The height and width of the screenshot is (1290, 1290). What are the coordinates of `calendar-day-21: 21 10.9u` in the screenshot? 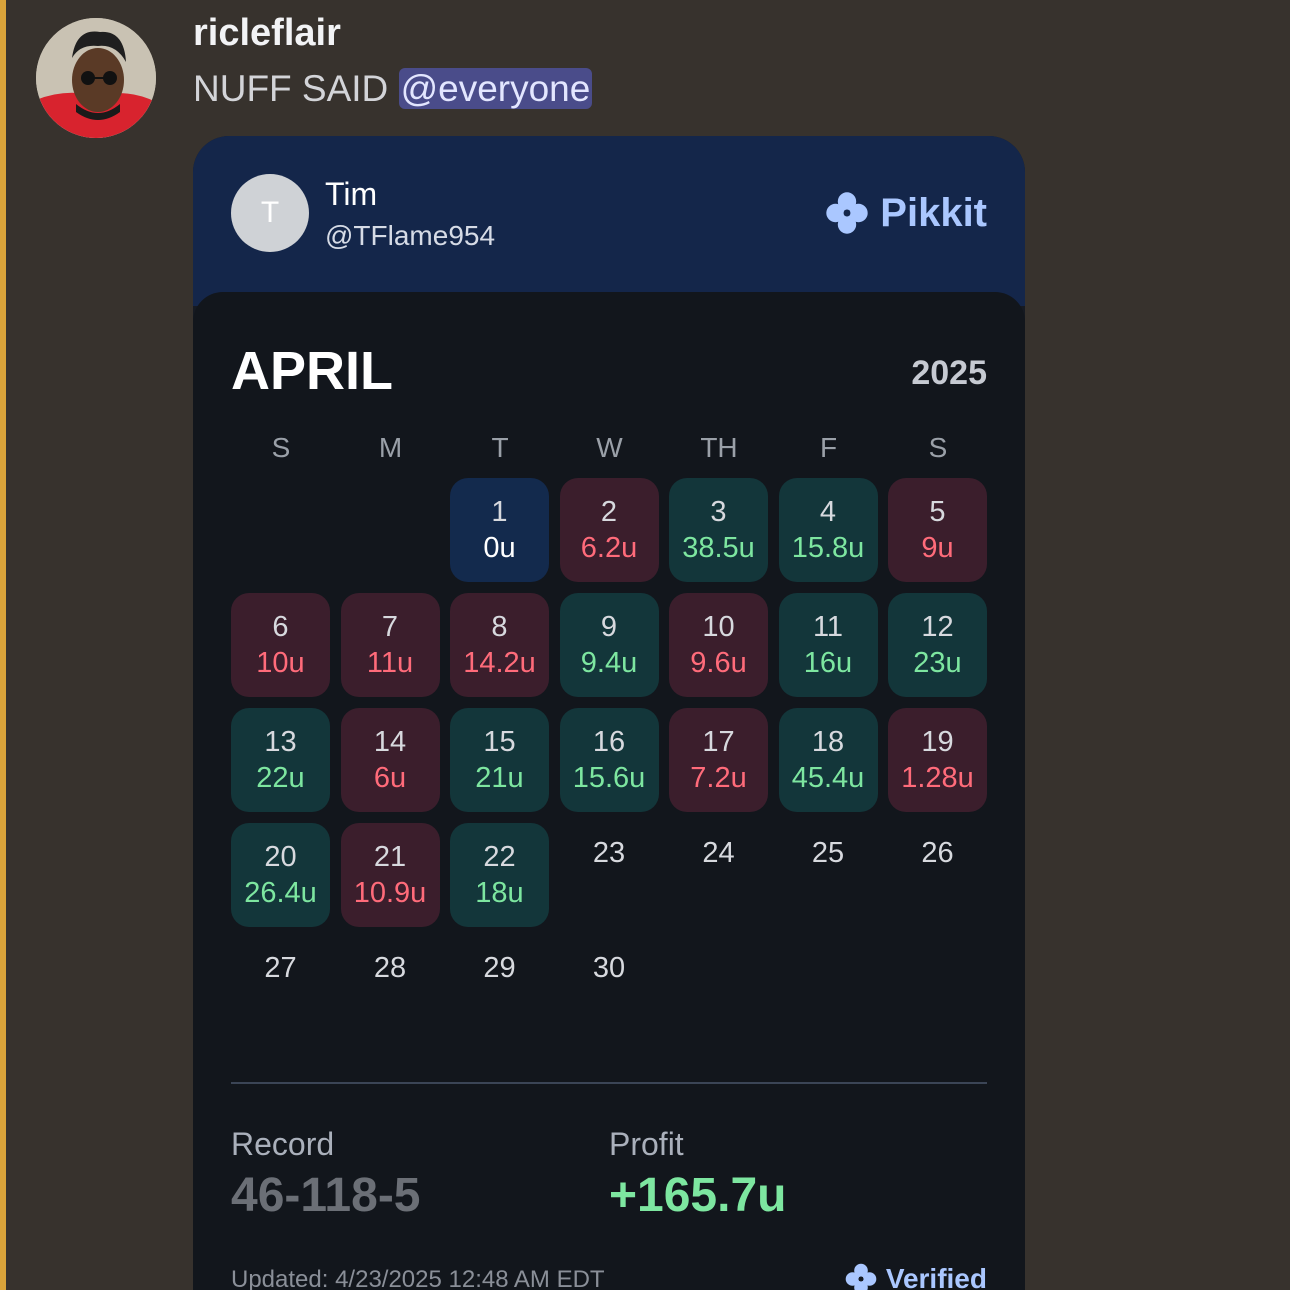 It's located at (390, 875).